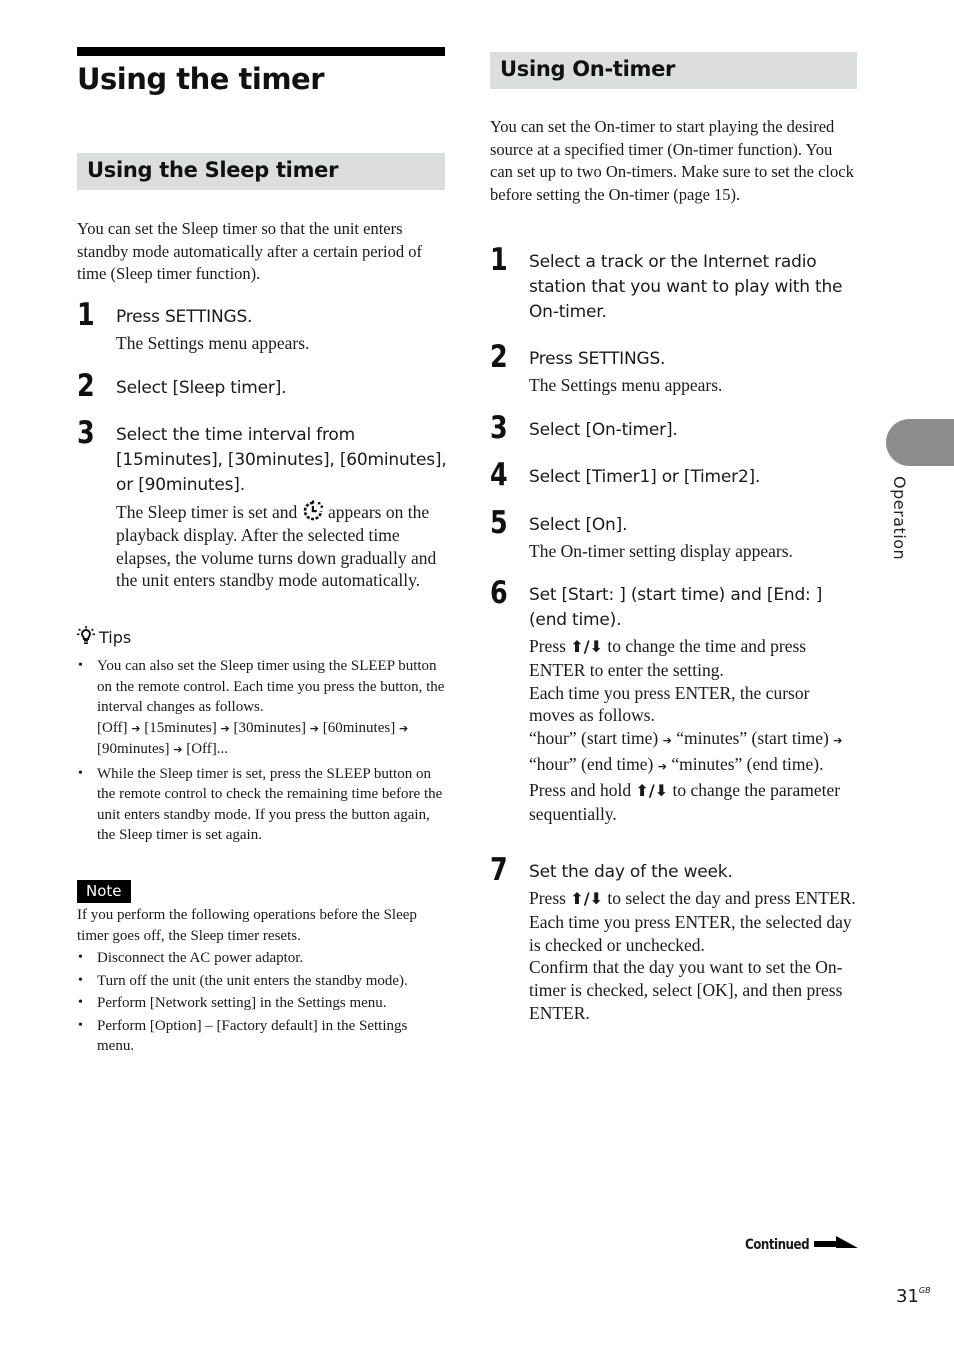  Describe the element at coordinates (899, 518) in the screenshot. I see `section-side-label: Operation` at that location.